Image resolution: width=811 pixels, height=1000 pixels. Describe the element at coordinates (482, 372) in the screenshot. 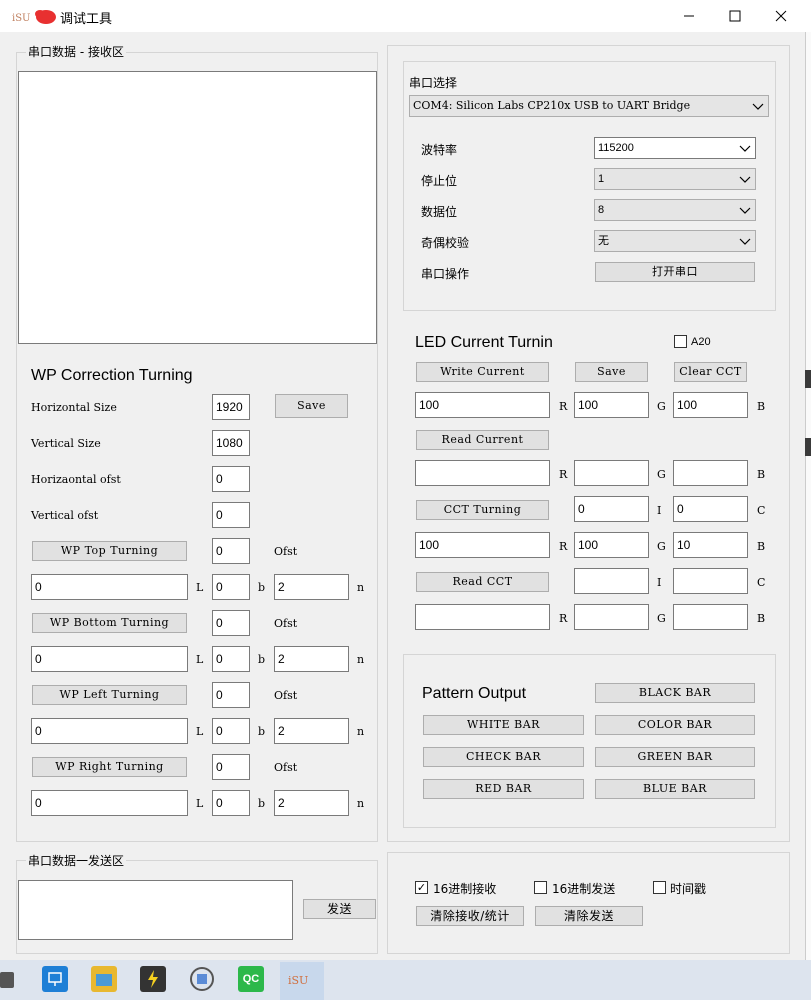

I see `write-current-button: Write Current` at that location.